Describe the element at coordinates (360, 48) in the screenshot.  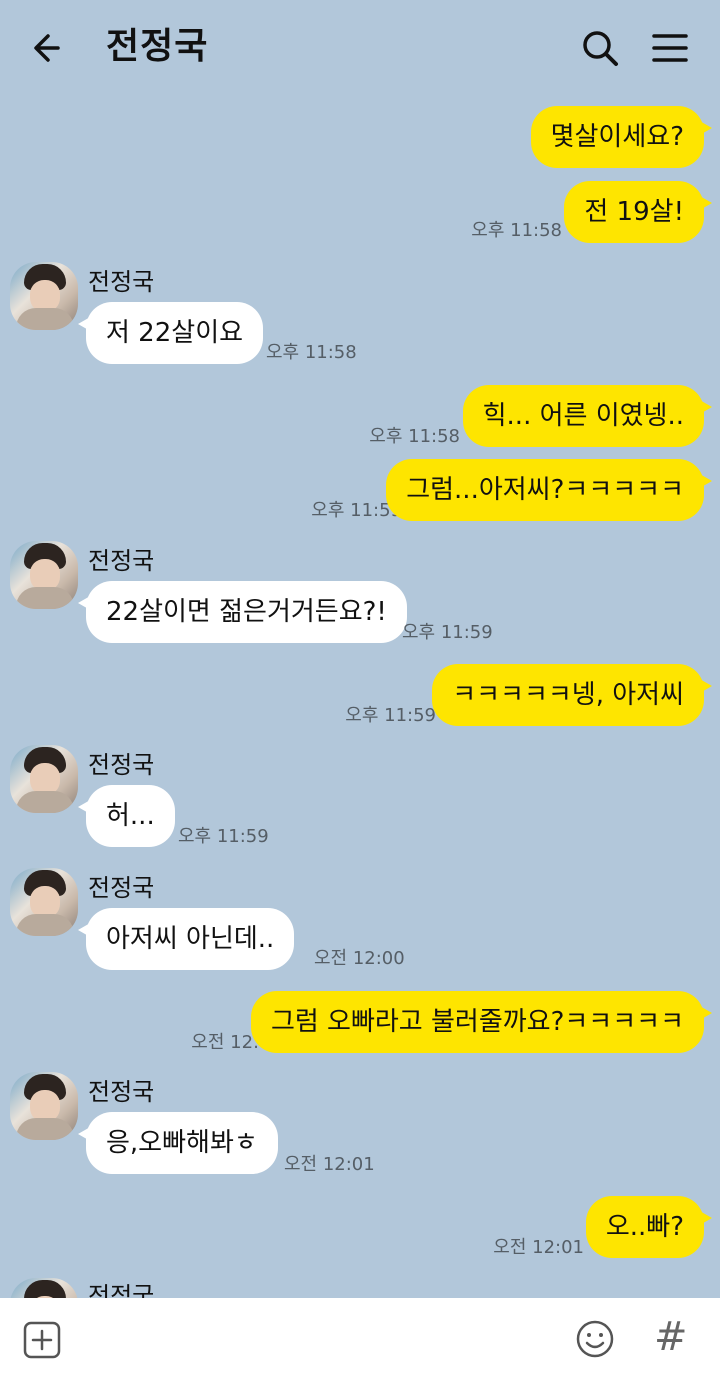
I see `chat-header: 전정국` at that location.